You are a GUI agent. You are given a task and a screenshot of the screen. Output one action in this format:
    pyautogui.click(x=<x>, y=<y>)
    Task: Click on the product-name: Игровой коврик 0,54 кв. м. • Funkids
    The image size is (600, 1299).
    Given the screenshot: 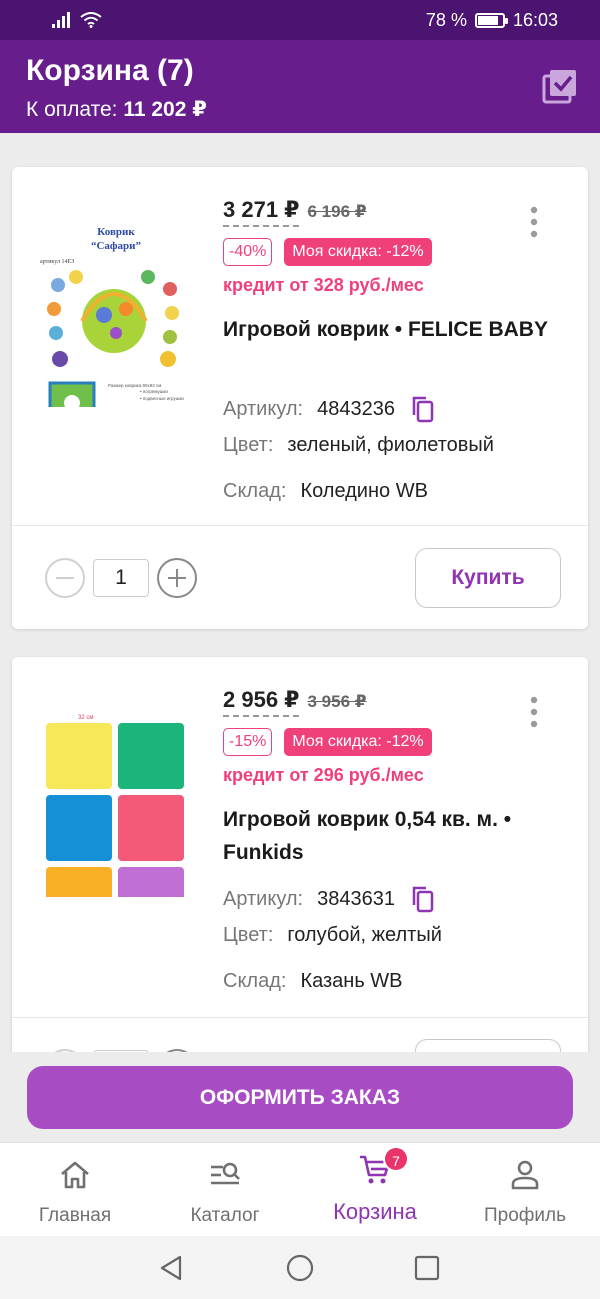 What is the action you would take?
    pyautogui.click(x=388, y=836)
    